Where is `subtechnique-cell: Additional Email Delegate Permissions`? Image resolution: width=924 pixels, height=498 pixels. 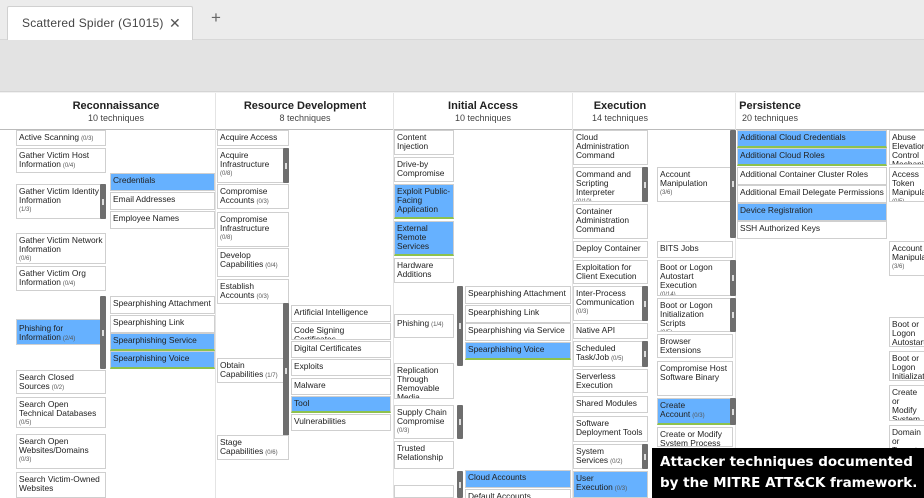
subtechnique-cell: Additional Email Delegate Permissions is located at coordinates (812, 194).